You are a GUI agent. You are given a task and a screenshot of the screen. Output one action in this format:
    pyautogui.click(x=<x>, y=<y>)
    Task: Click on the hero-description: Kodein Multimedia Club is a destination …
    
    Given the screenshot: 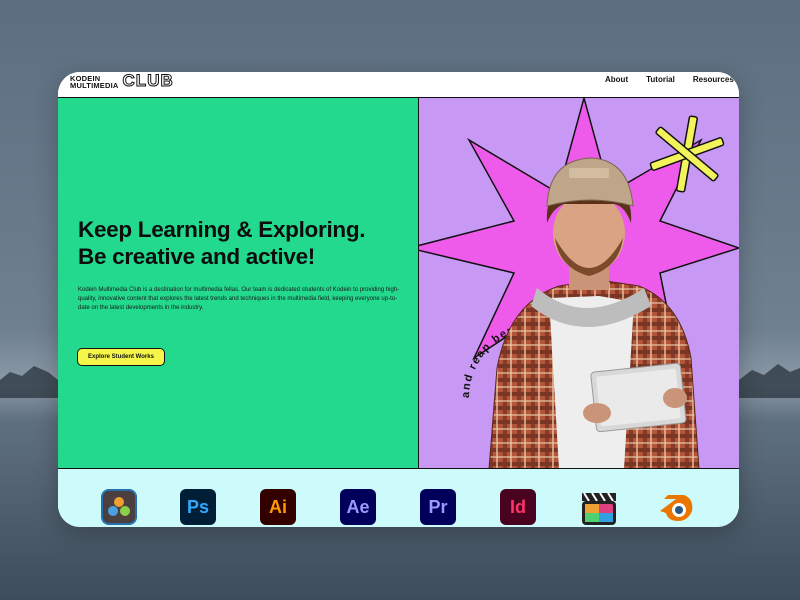 What is the action you would take?
    pyautogui.click(x=239, y=299)
    